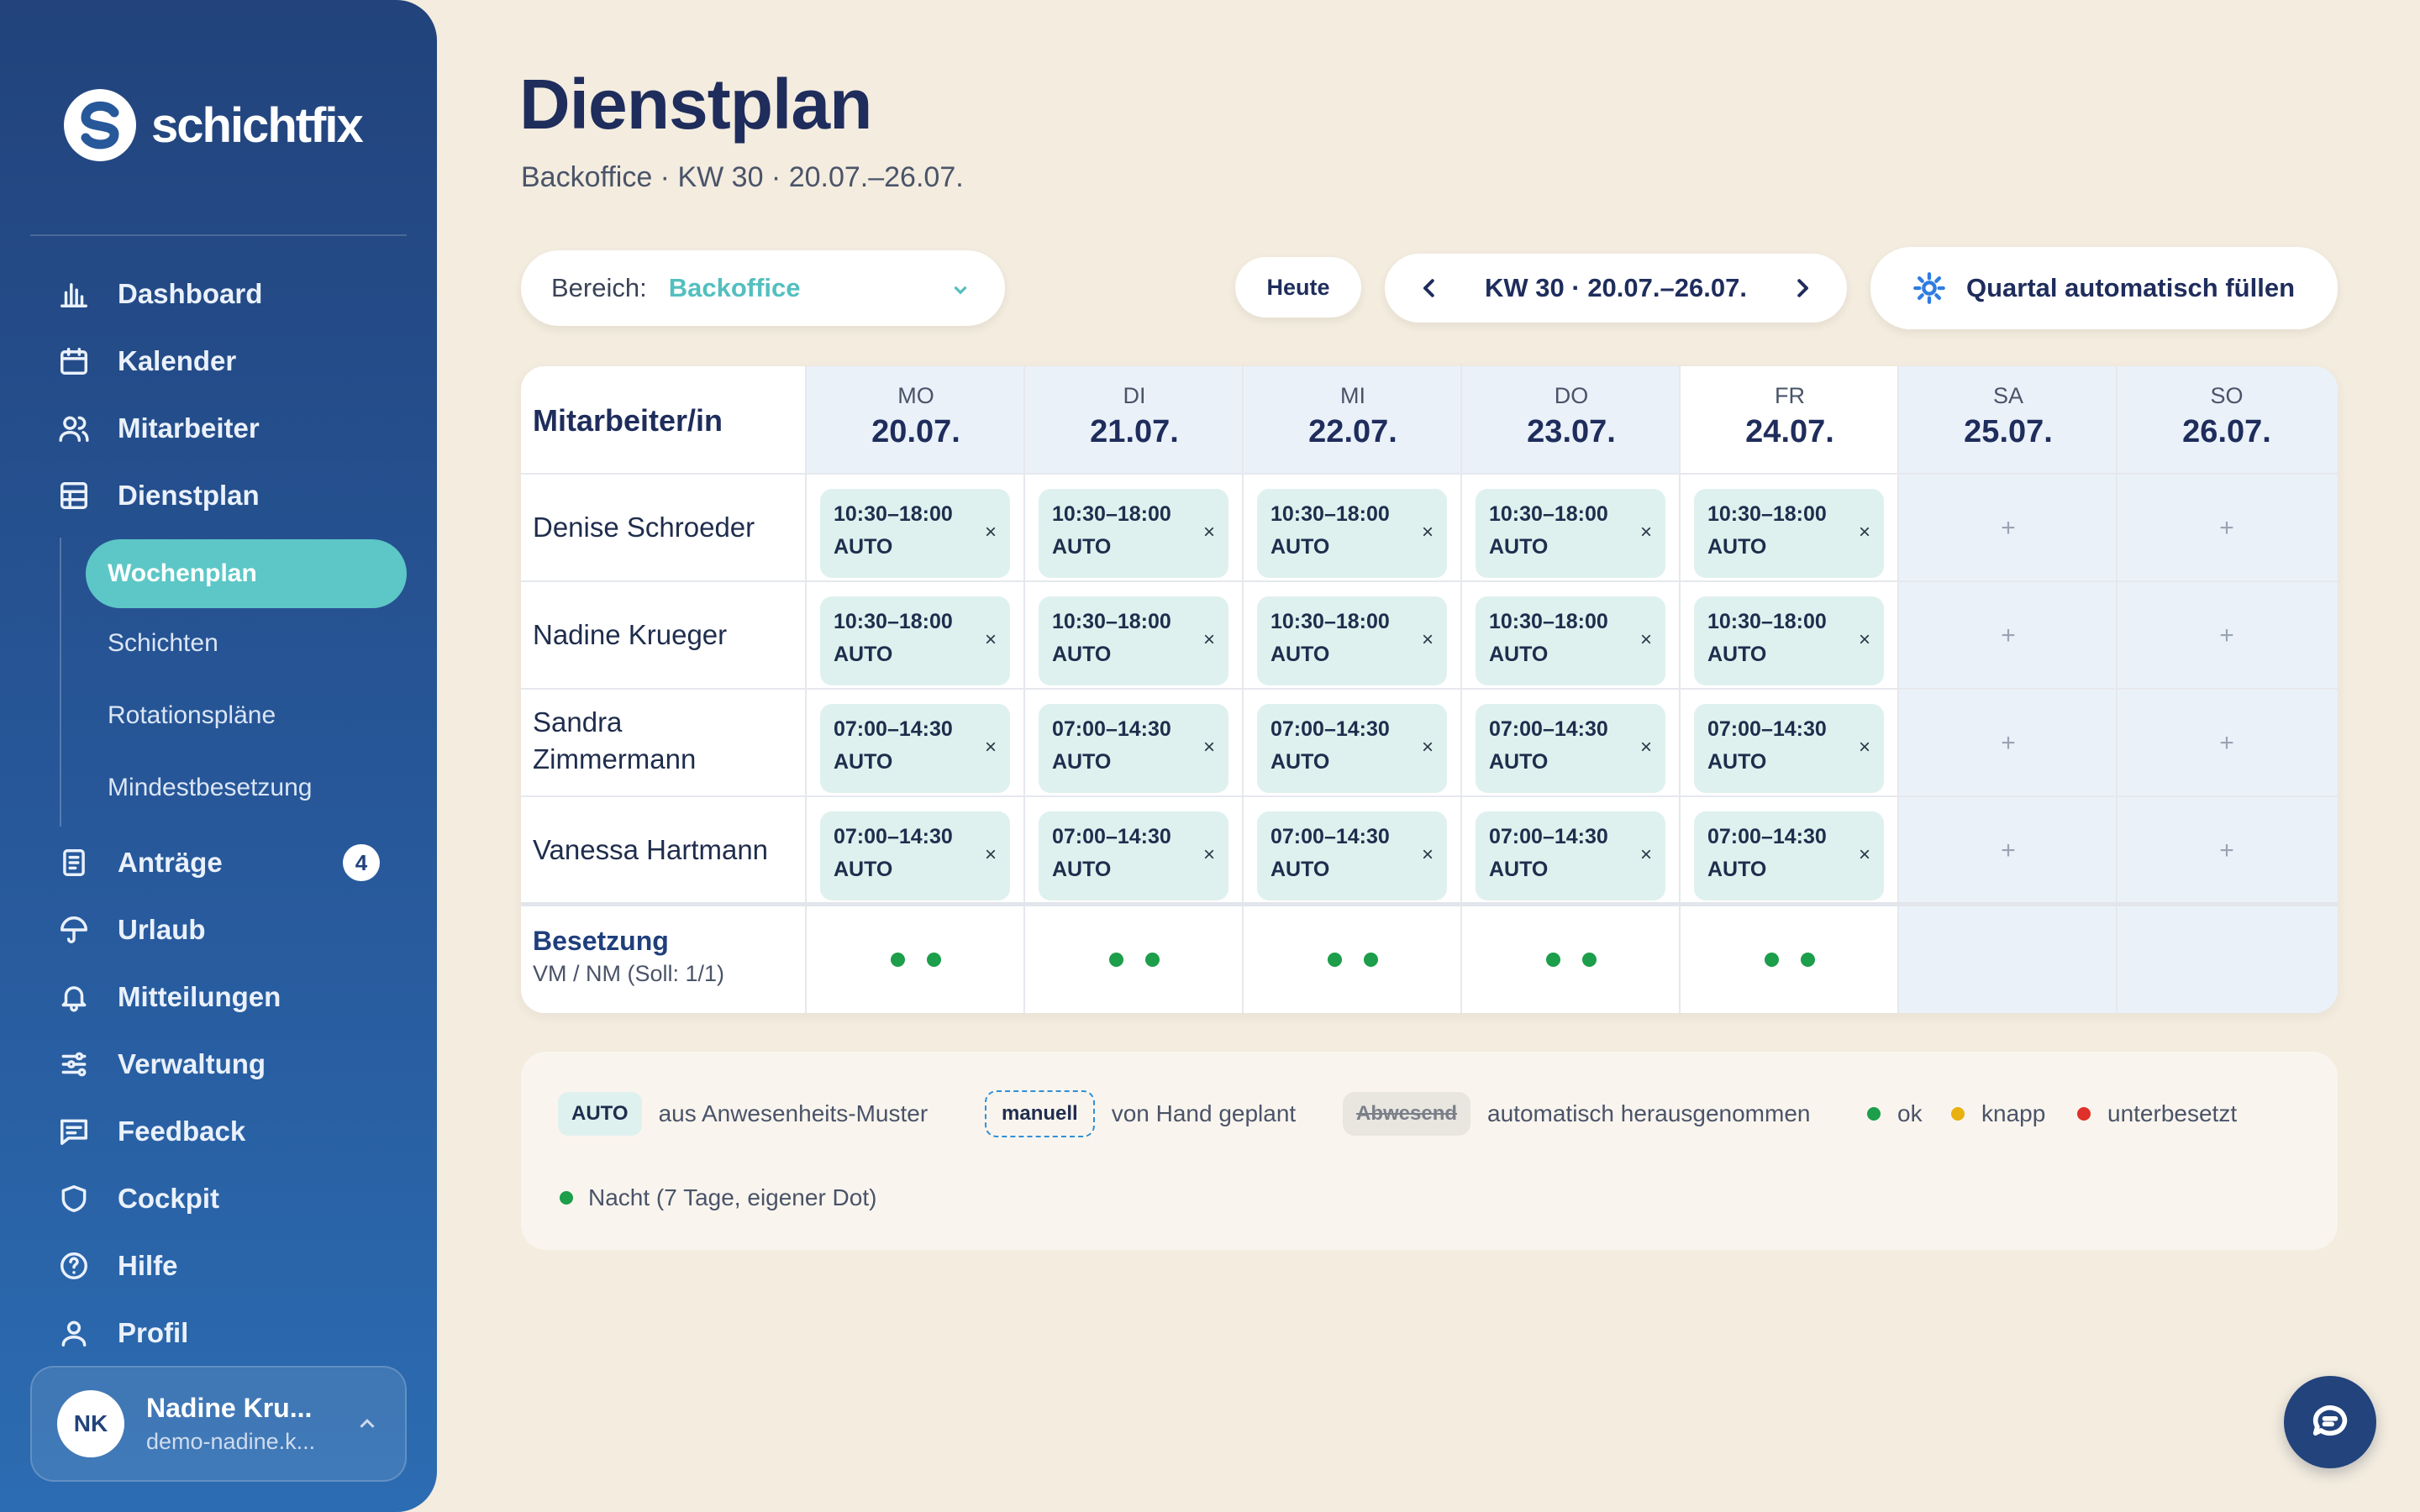 The width and height of the screenshot is (2420, 1512). I want to click on employee-column-header: Mitarbeiter/in, so click(628, 420).